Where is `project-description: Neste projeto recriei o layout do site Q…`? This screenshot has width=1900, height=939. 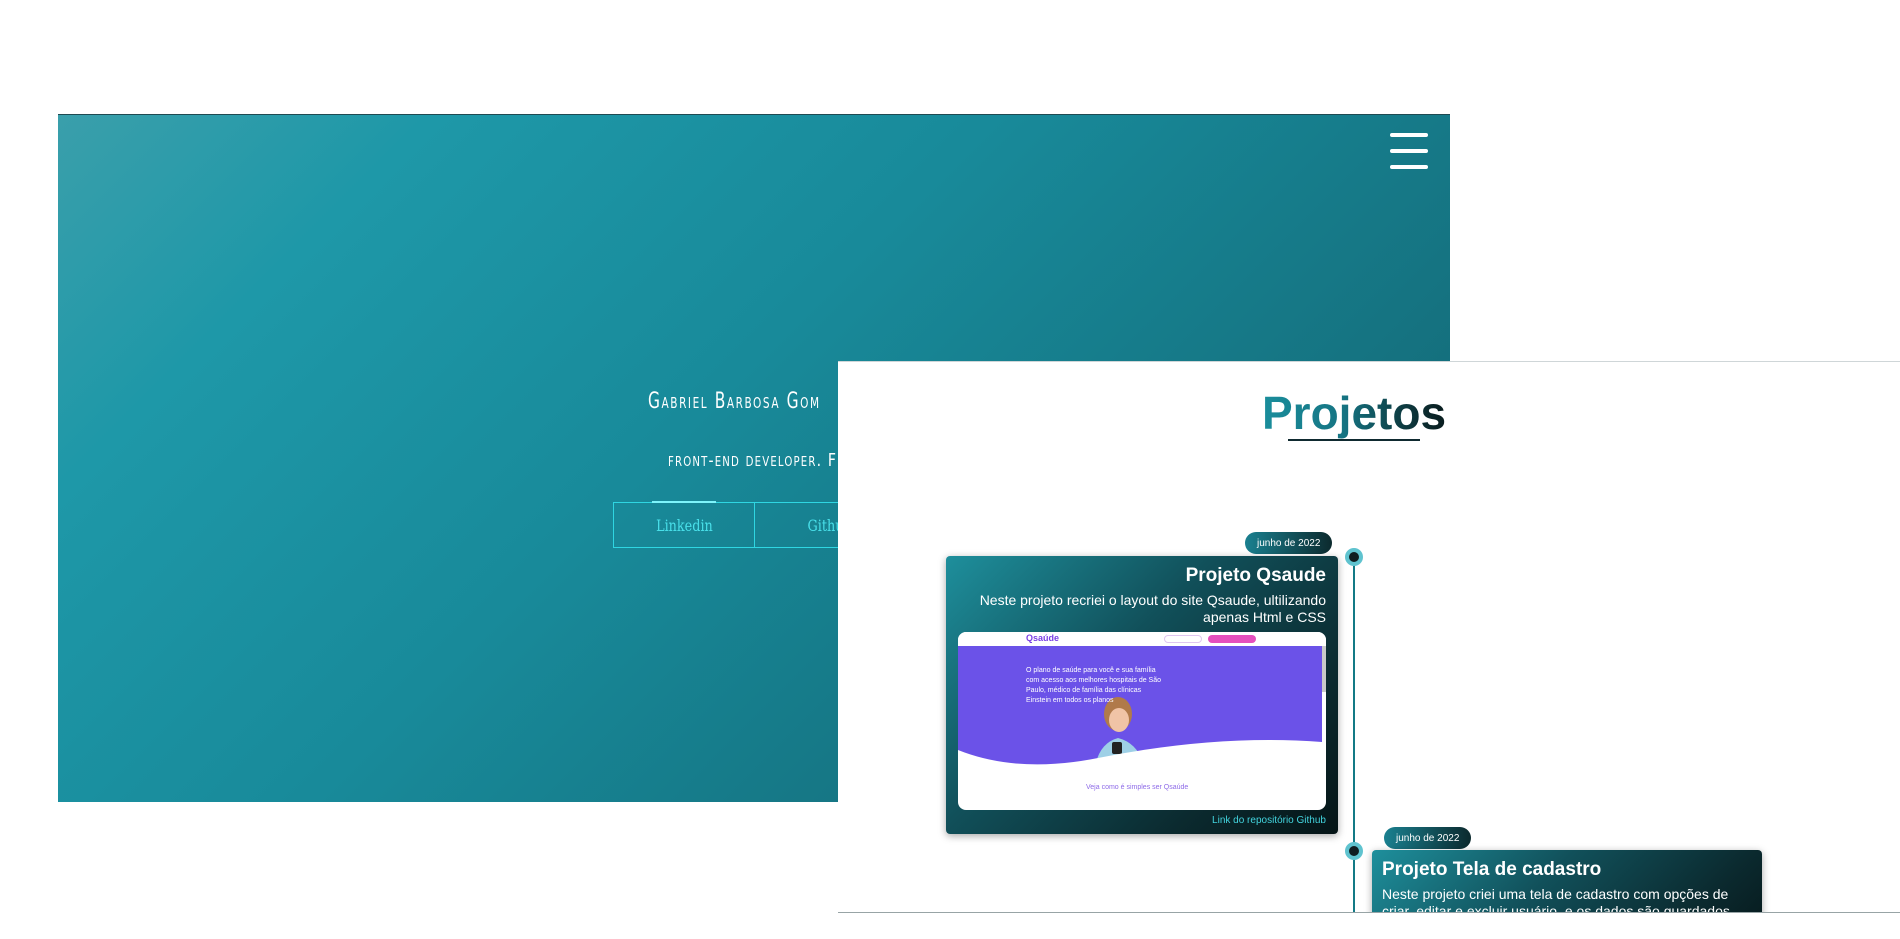 project-description: Neste projeto recriei o layout do site Q… is located at coordinates (1152, 608).